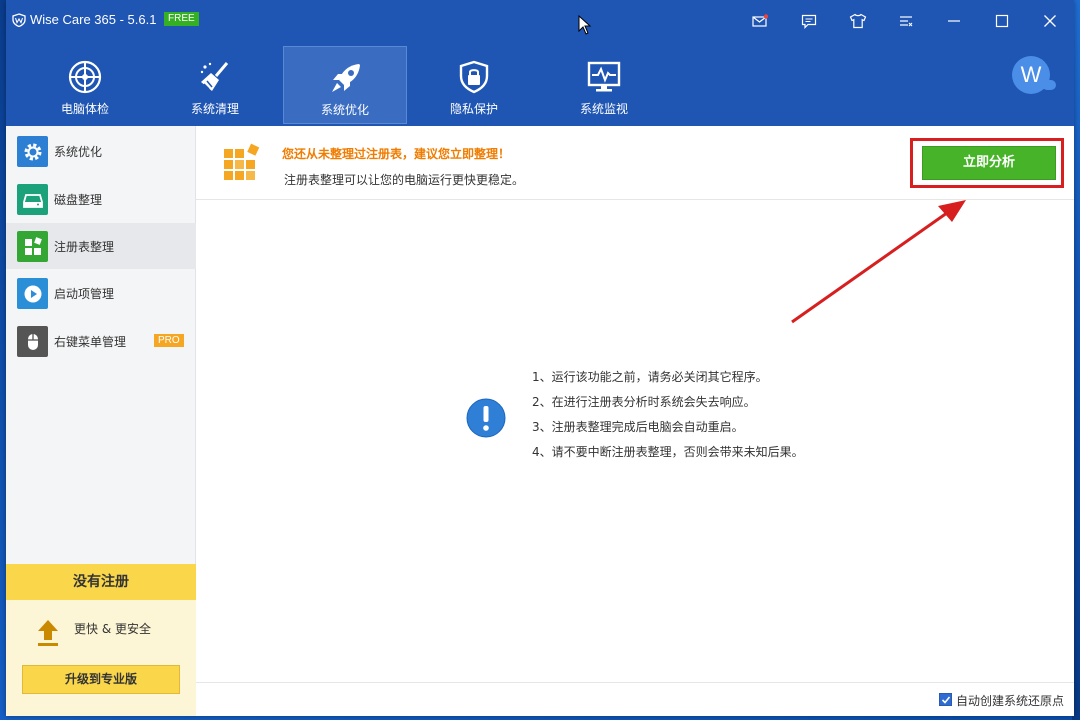  Describe the element at coordinates (32, 293) in the screenshot. I see `play-icon` at that location.